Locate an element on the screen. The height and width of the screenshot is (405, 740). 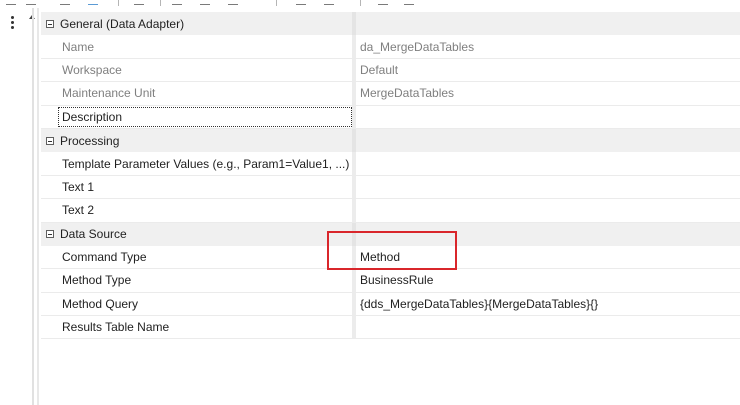
property-row-text-2: Text 2 is located at coordinates (390, 211).